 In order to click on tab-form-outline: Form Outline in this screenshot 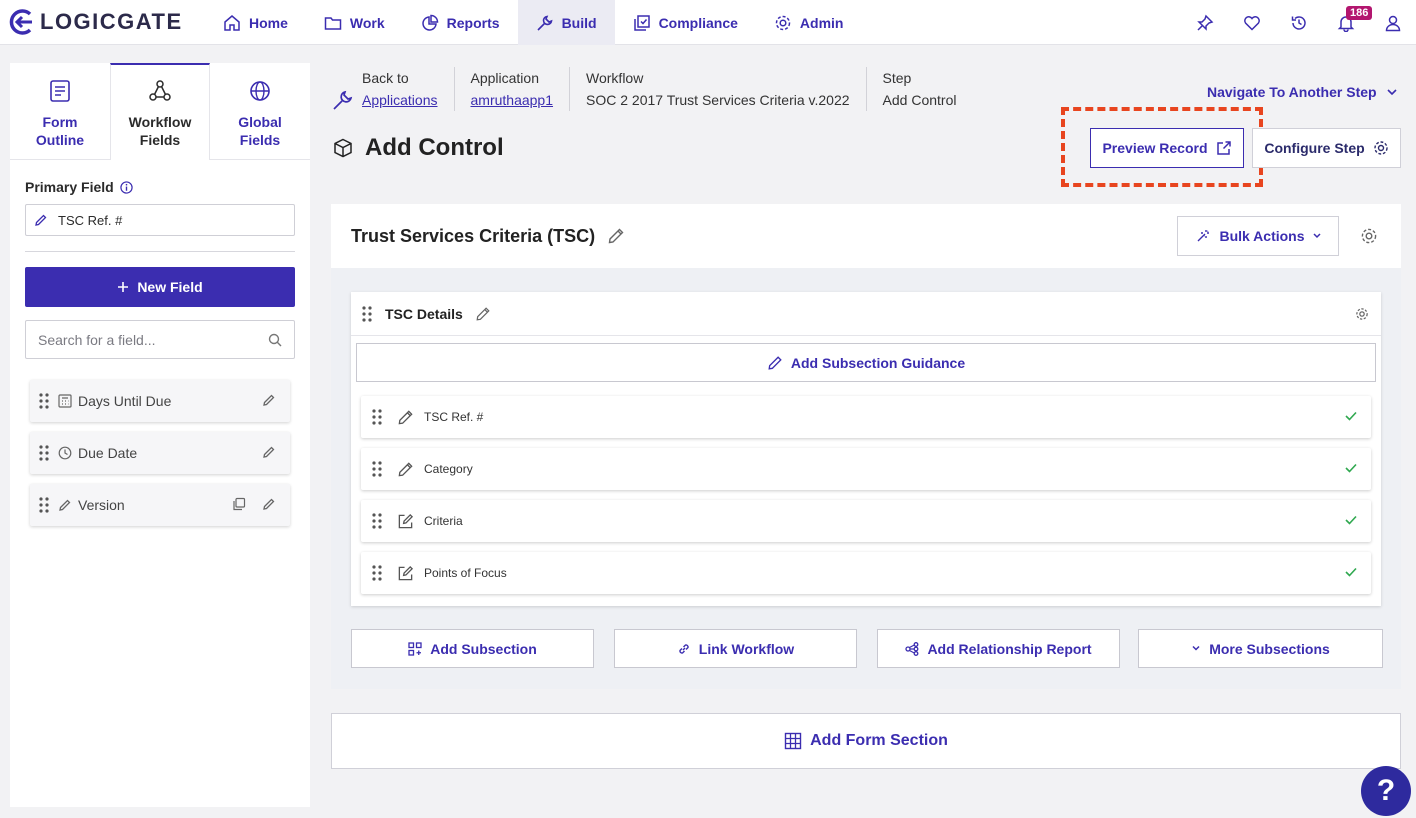, I will do `click(60, 111)`.